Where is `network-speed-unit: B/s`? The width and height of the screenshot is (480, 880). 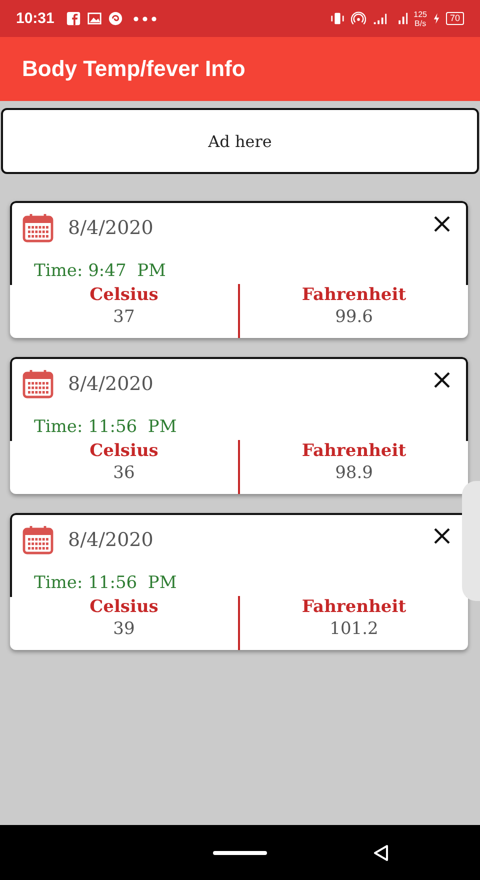 network-speed-unit: B/s is located at coordinates (420, 23).